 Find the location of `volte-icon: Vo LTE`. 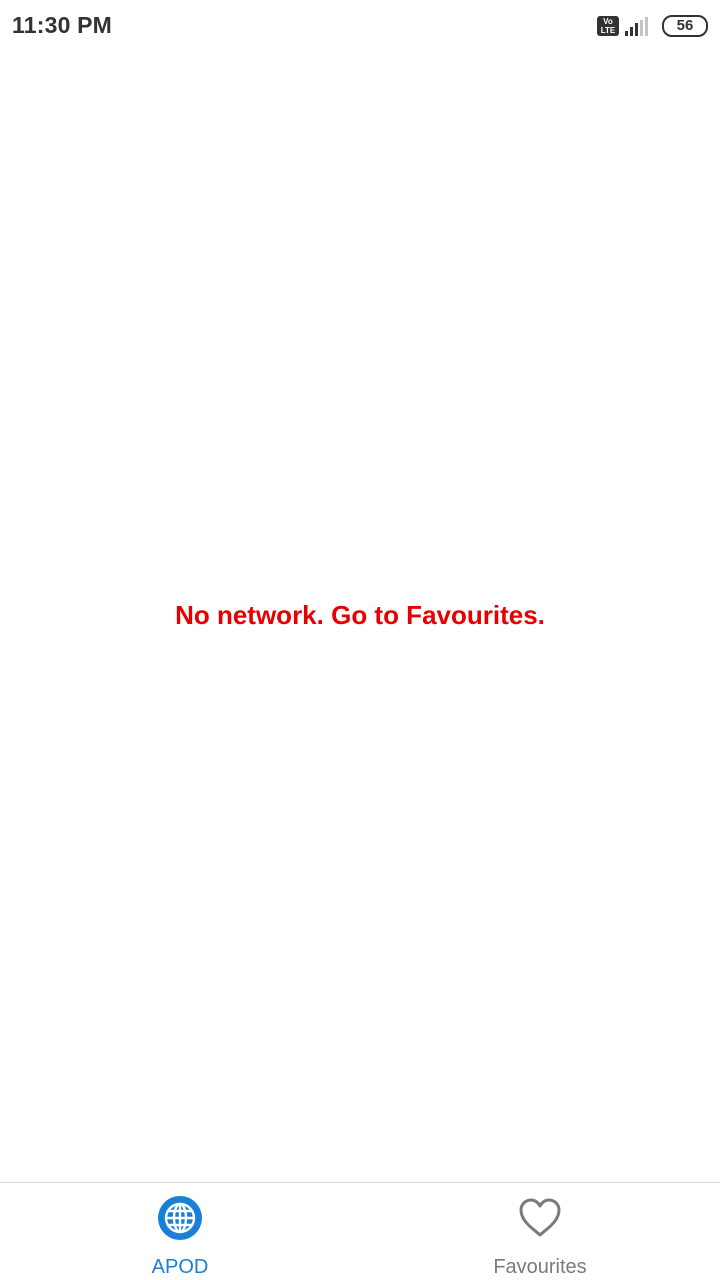

volte-icon: Vo LTE is located at coordinates (608, 26).